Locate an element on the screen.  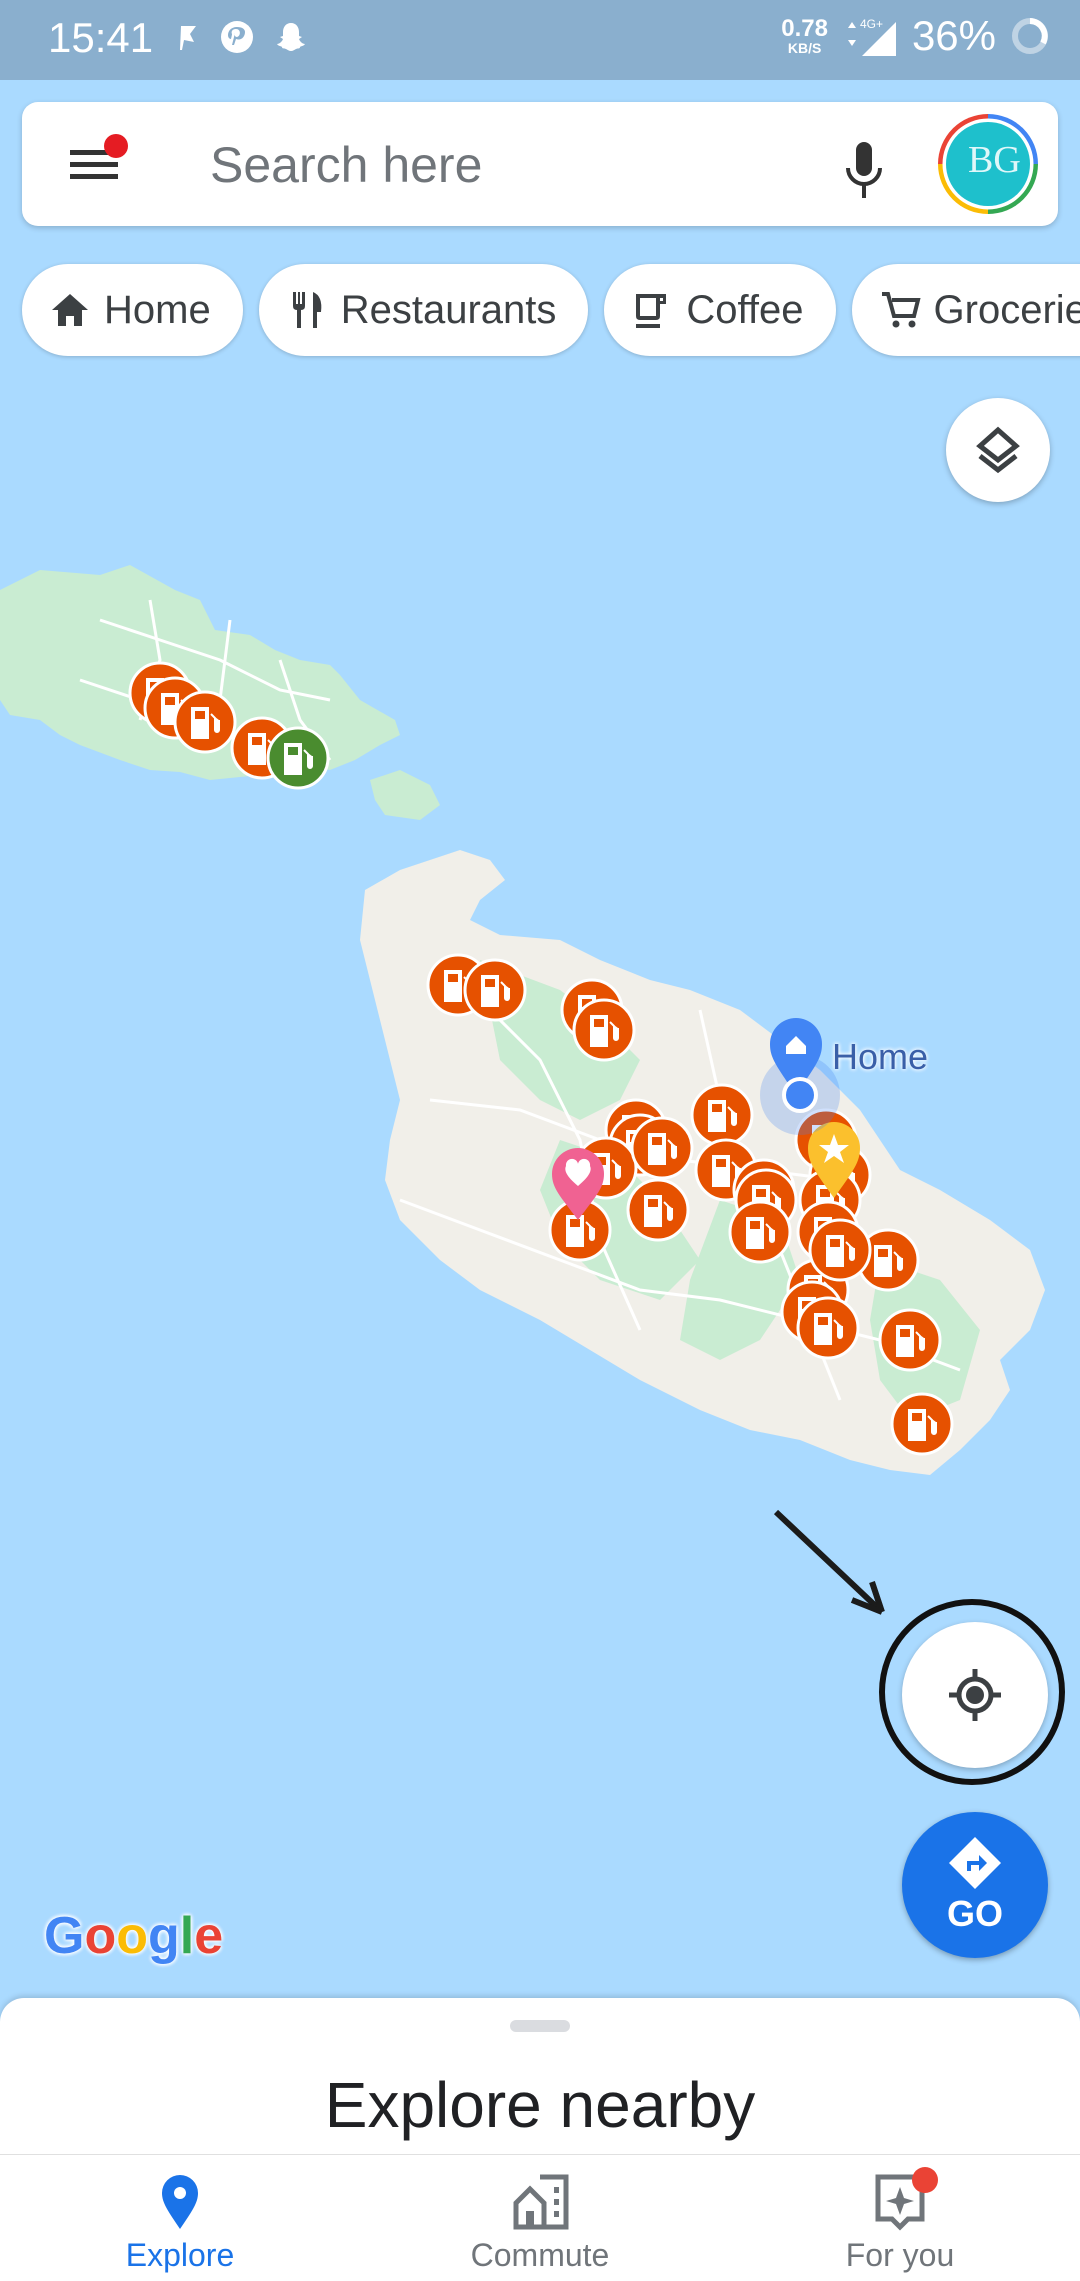
layers-button is located at coordinates (998, 450).